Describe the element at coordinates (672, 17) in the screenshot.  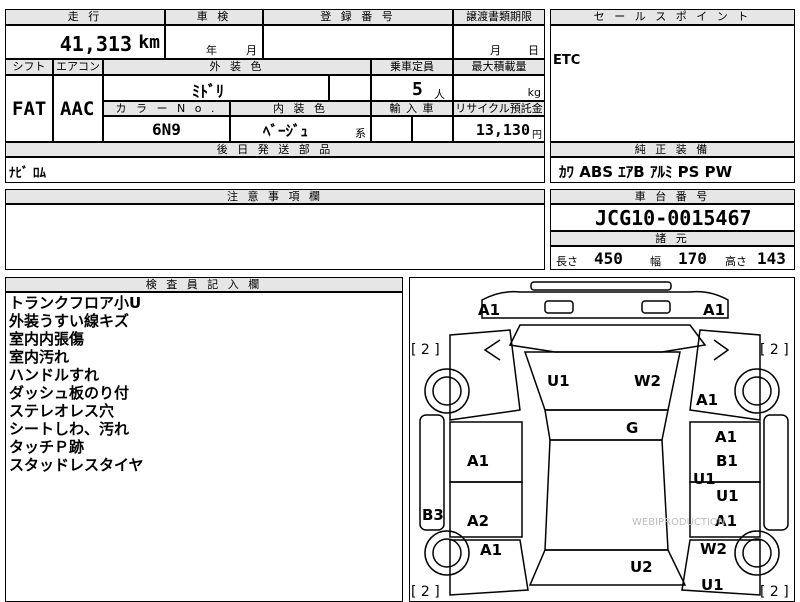
I see `header-sales-point: セ ー ル ス ポ イ ン ト` at that location.